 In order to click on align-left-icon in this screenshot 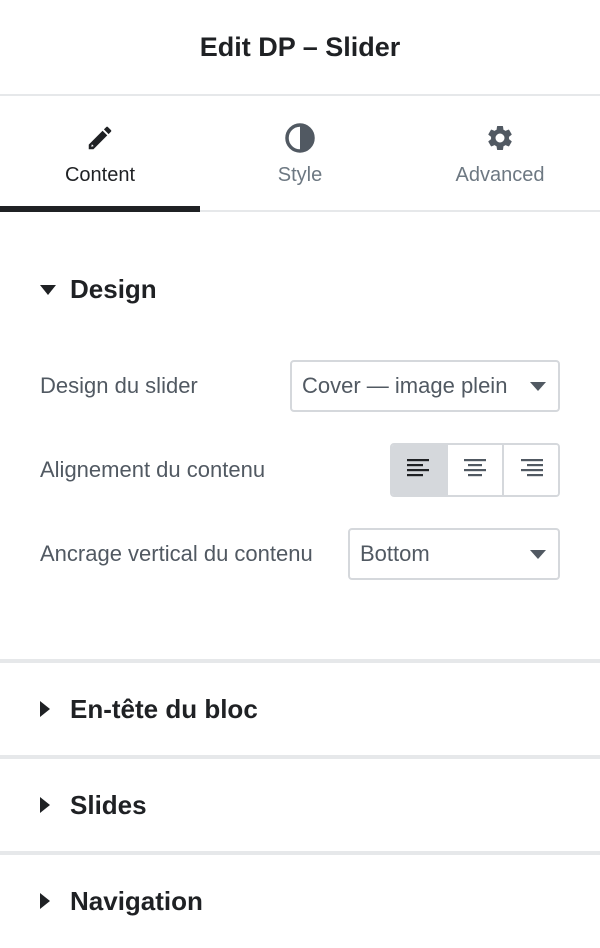, I will do `click(419, 470)`.